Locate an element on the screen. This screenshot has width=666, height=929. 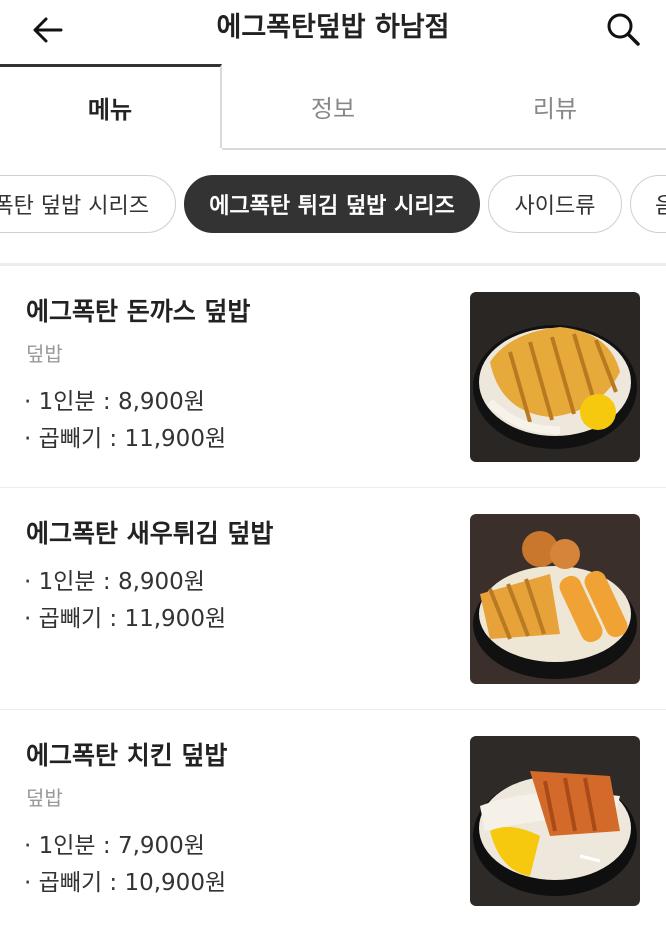
menu-item-name: 에그폭탄 새우튀김 덮밥 is located at coordinates (150, 533).